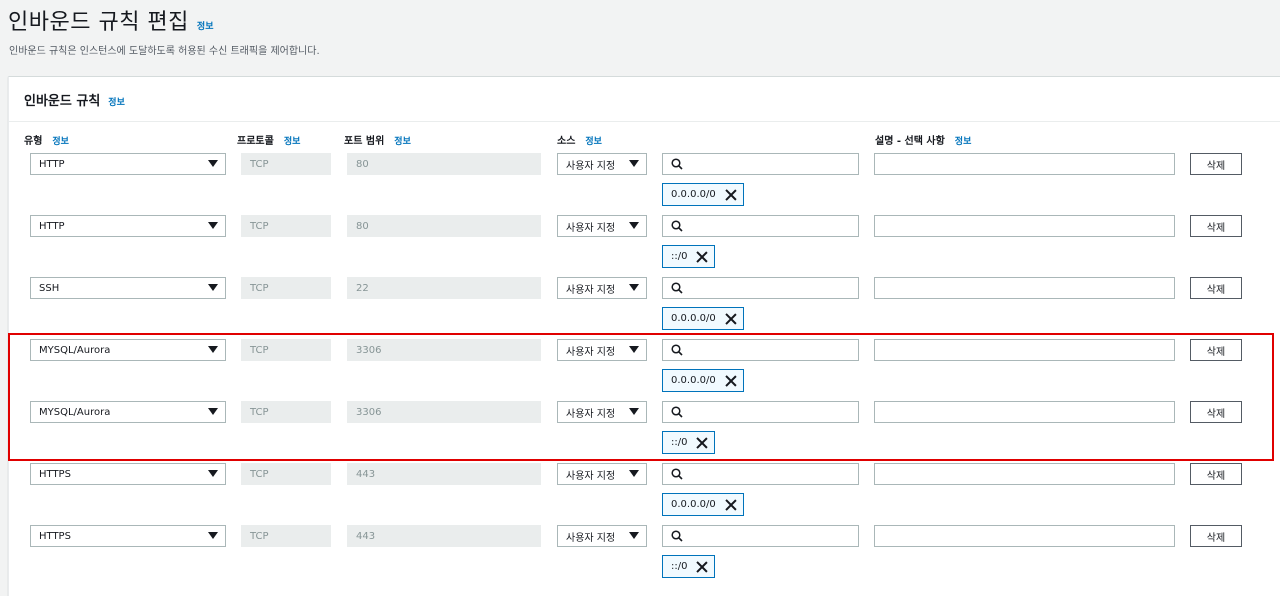  What do you see at coordinates (444, 412) in the screenshot?
I see `port-range-field: 3306` at bounding box center [444, 412].